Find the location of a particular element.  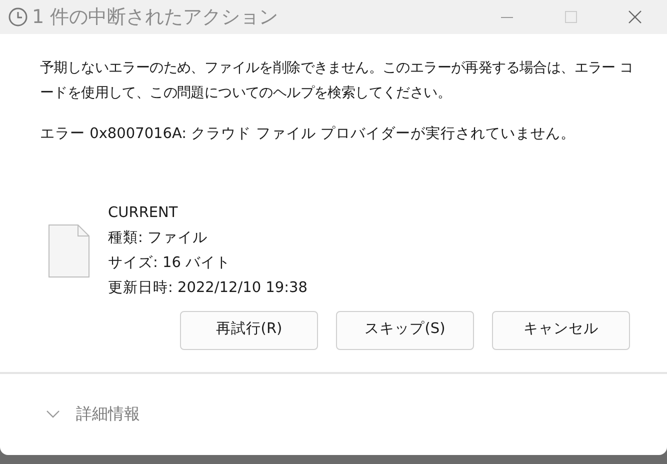

file-detail: 更新日時: 2022/12/10 19:38 is located at coordinates (208, 288).